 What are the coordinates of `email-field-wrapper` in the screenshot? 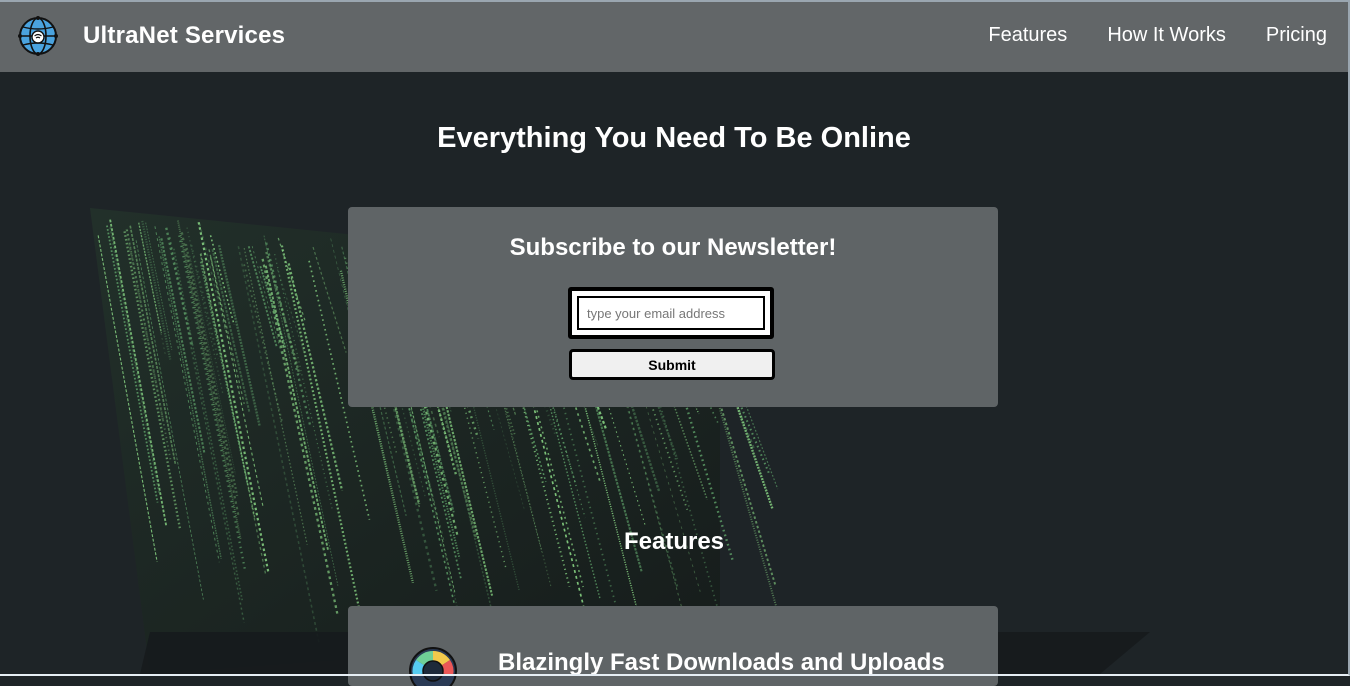 It's located at (671, 313).